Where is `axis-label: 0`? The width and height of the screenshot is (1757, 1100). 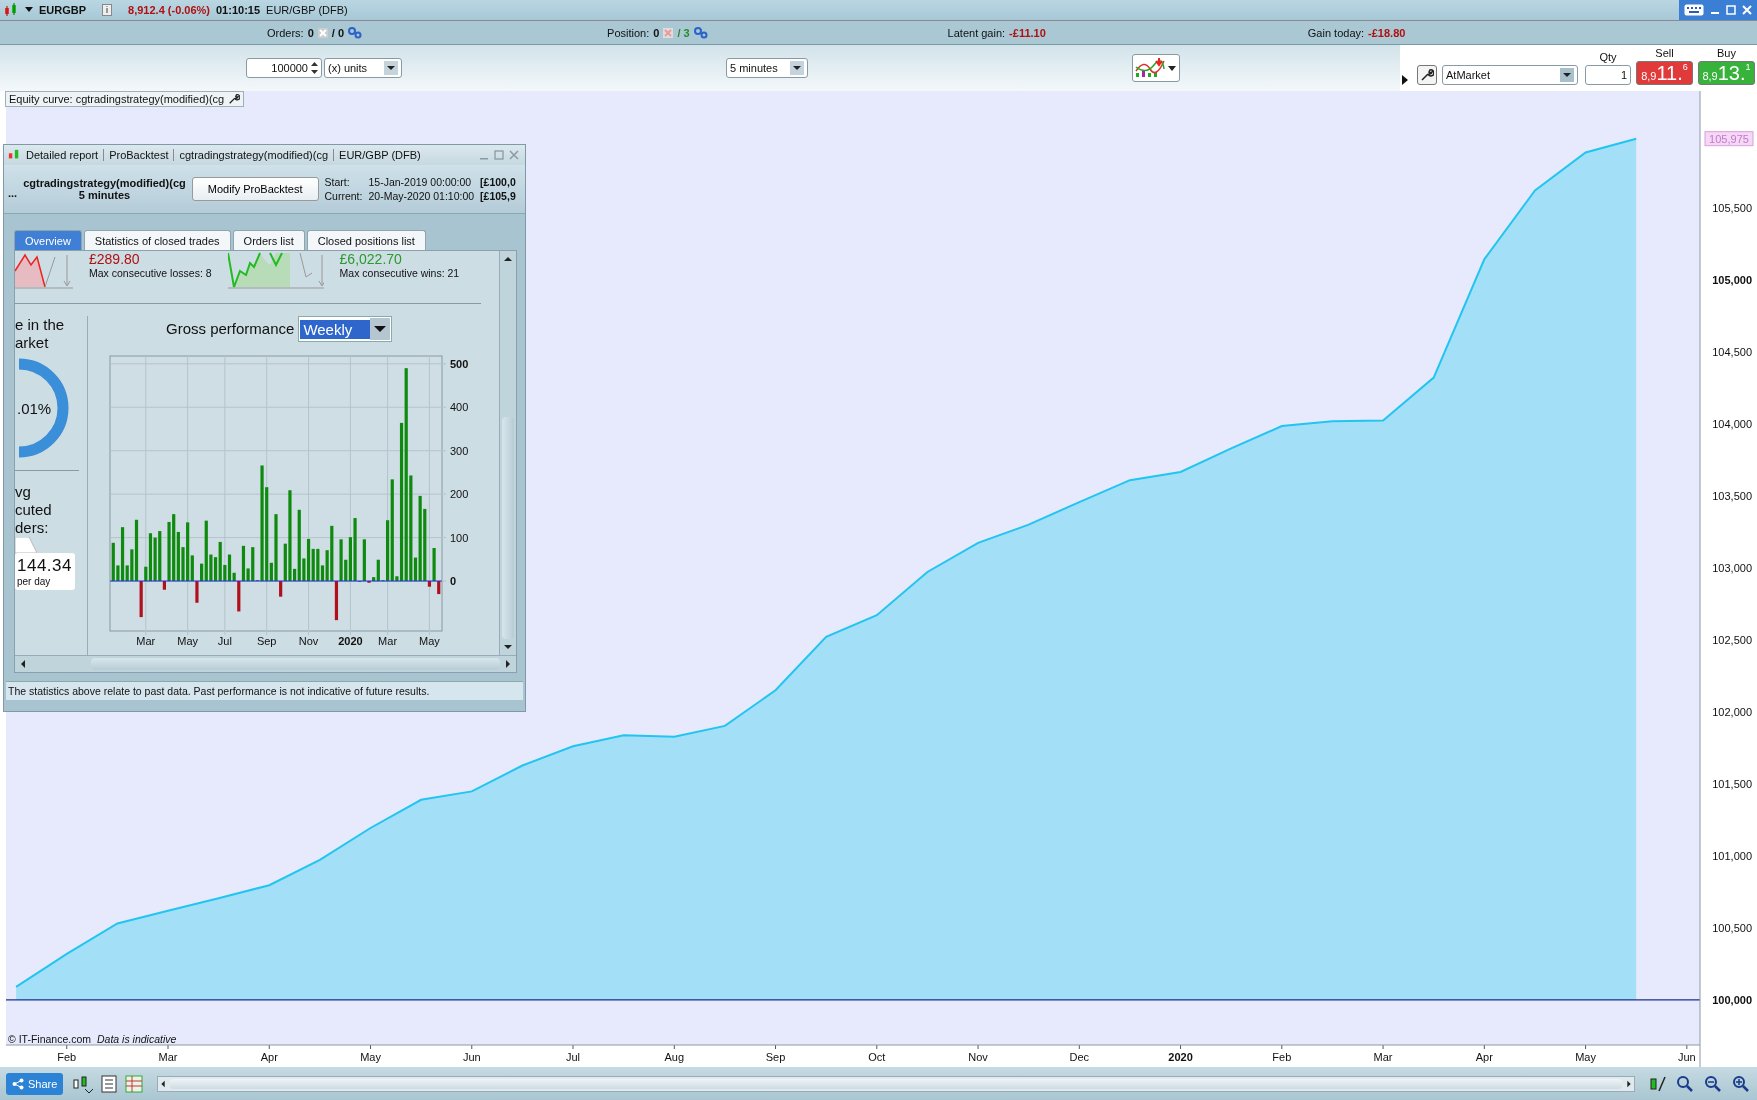
axis-label: 0 is located at coordinates (453, 581).